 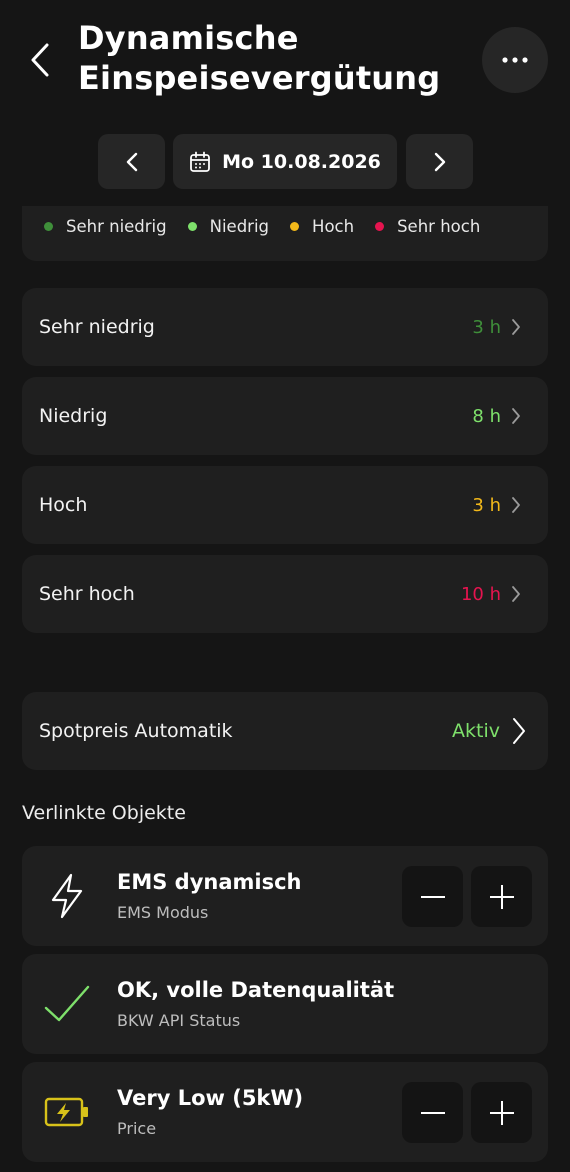 I want to click on legend-item-sehr-niedrig: Sehr niedrig, so click(x=105, y=226).